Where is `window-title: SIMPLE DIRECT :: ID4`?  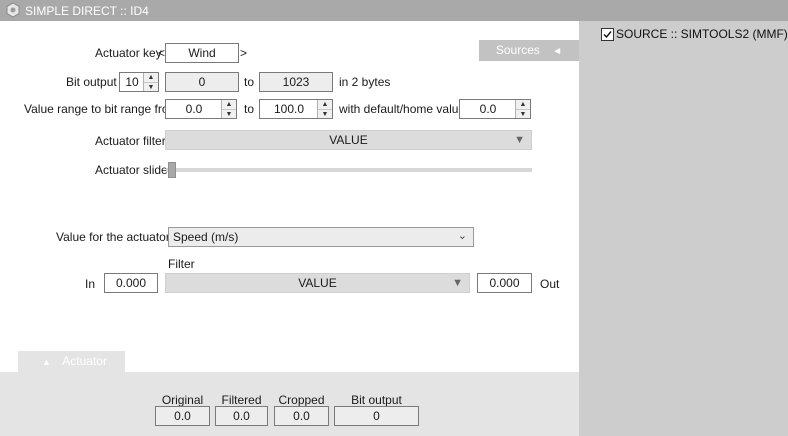
window-title: SIMPLE DIRECT :: ID4 is located at coordinates (87, 11).